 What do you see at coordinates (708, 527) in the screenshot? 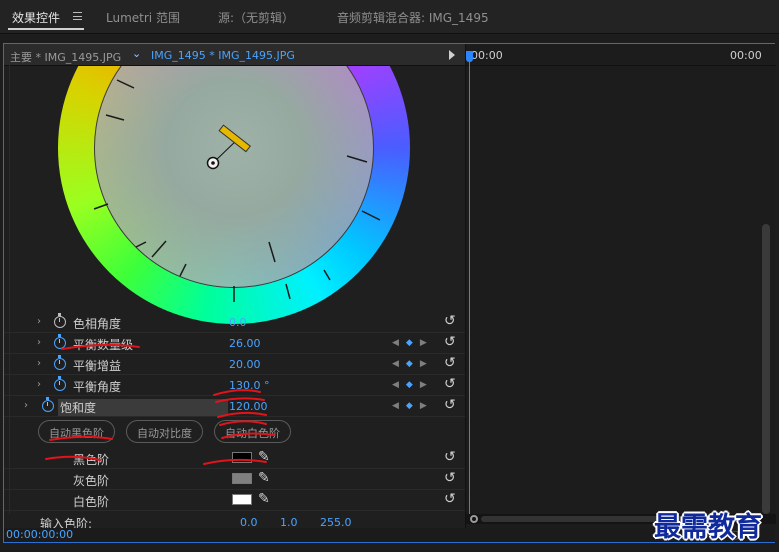
I see `watermark-logo: 最需教育` at bounding box center [708, 527].